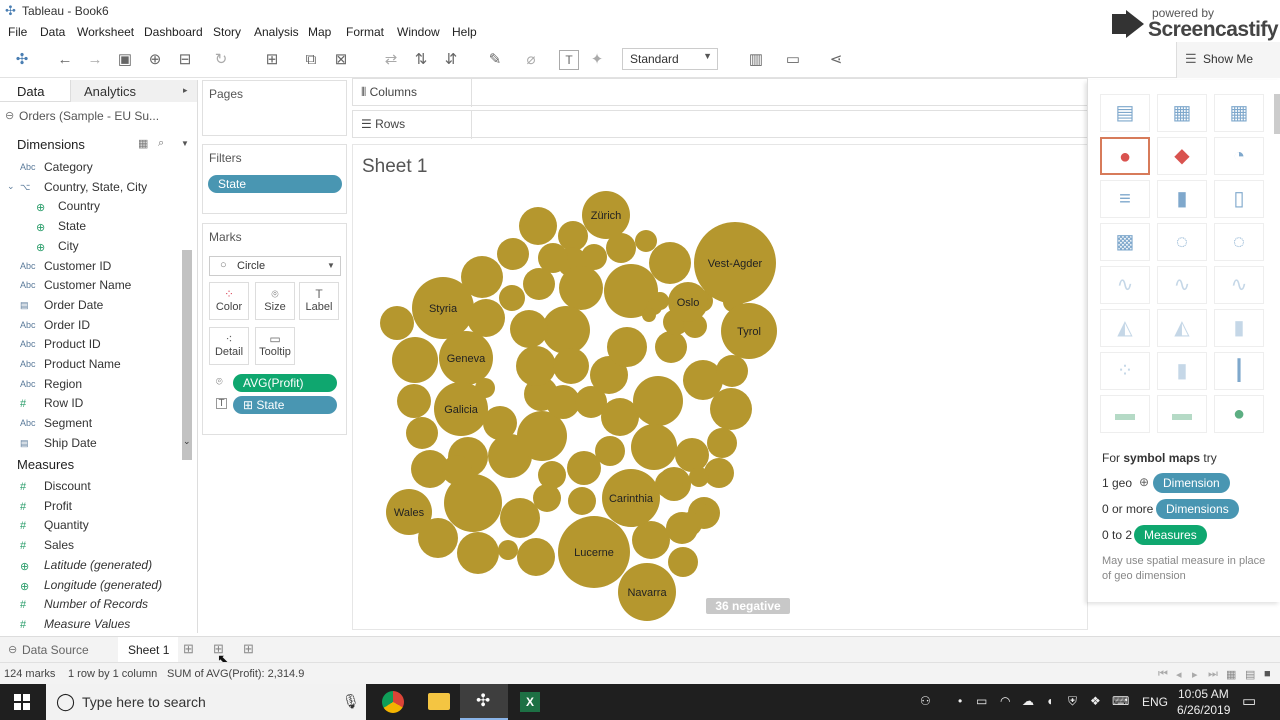  I want to click on highlight-icon: ✎, so click(495, 60).